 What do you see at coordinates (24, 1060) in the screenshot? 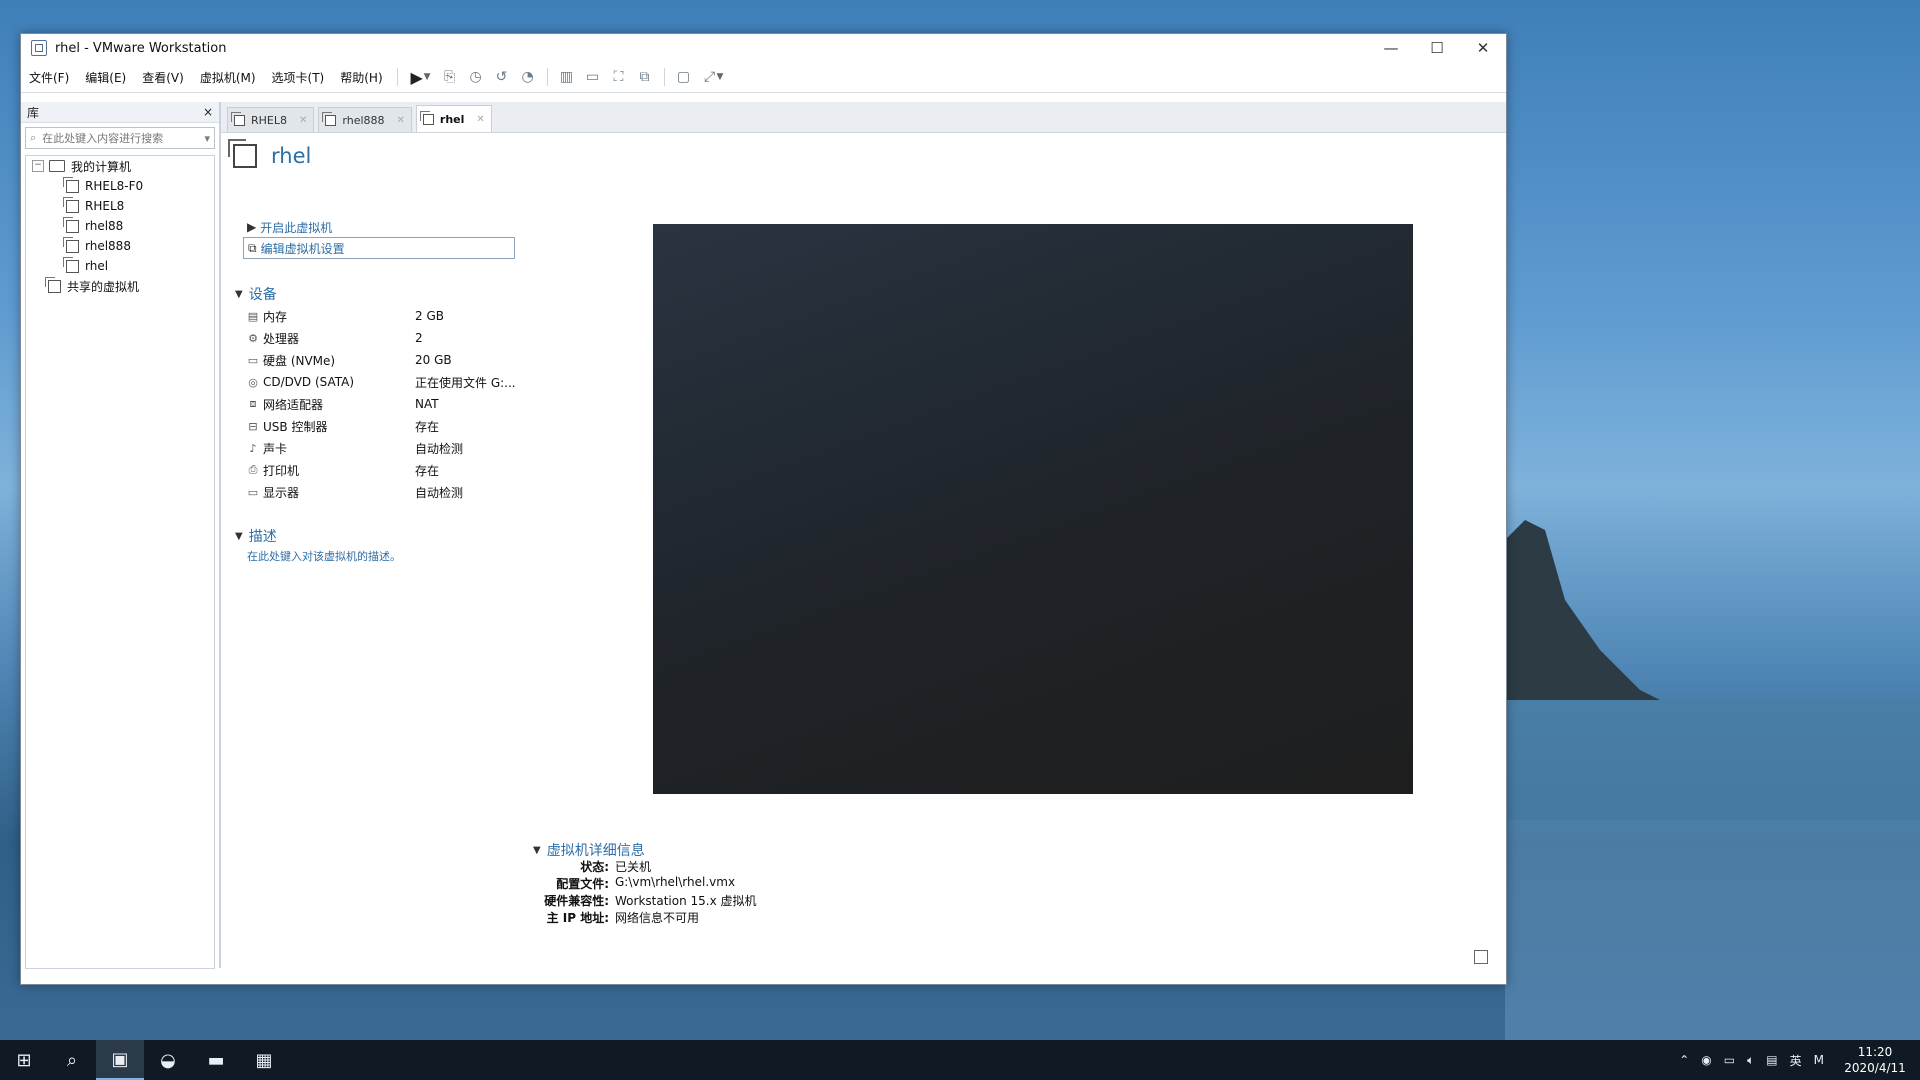
I see `start-windows-icon: ⊞` at bounding box center [24, 1060].